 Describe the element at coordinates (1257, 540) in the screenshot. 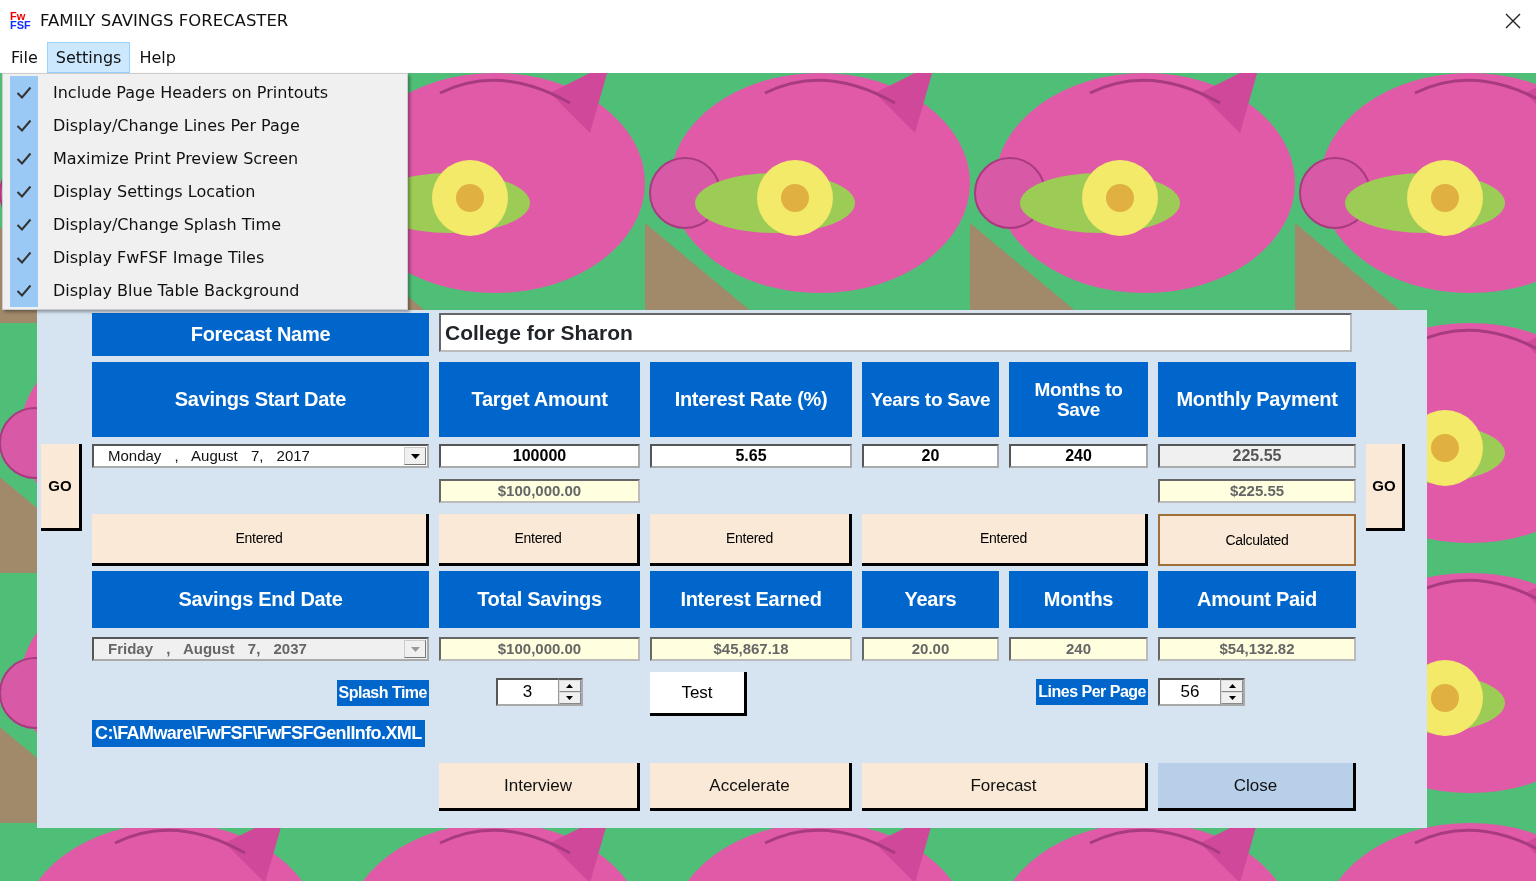

I see `status-button: Calculated` at that location.